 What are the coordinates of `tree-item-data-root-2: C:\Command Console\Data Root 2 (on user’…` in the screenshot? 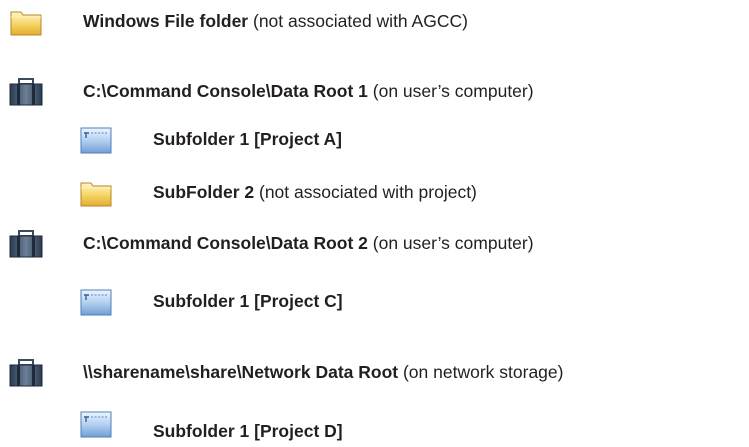 It's located at (368, 244).